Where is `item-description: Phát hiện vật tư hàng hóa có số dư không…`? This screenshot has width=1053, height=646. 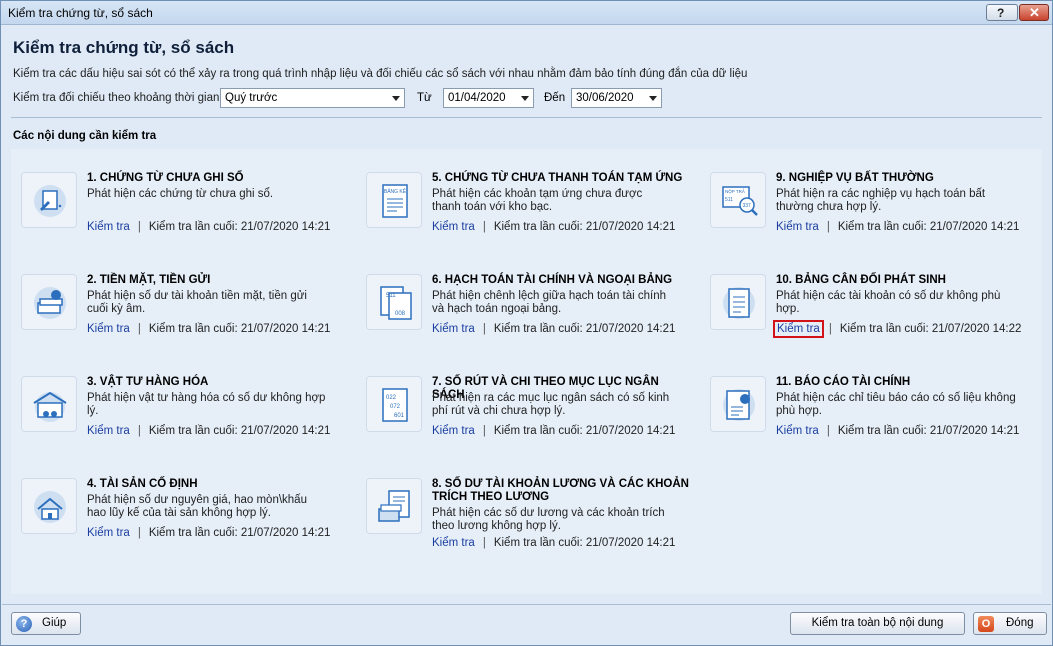
item-description: Phát hiện vật tư hàng hóa có số dư không… is located at coordinates (206, 404).